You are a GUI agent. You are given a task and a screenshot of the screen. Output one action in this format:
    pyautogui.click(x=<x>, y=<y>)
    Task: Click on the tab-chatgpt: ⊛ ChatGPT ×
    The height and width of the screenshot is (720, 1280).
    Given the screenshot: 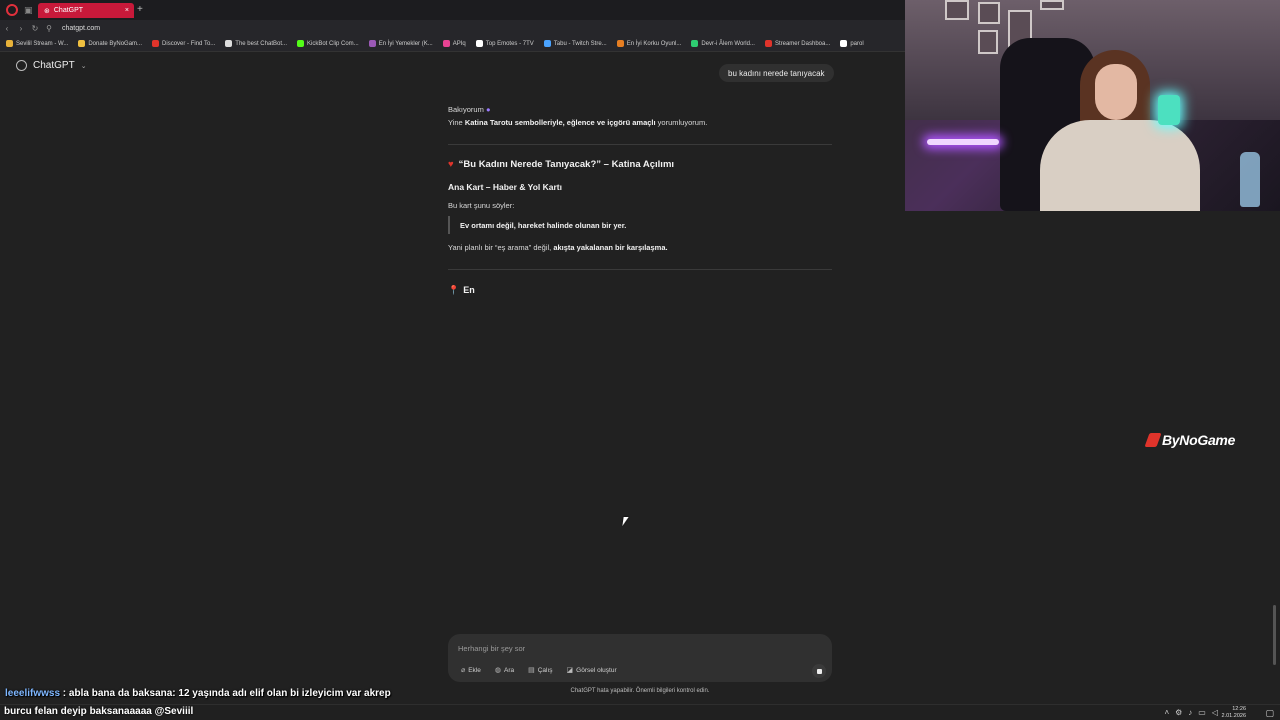 What is the action you would take?
    pyautogui.click(x=86, y=10)
    